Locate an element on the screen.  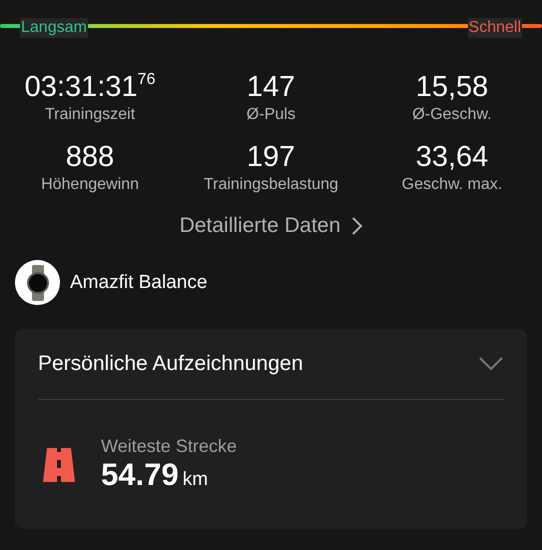
slow-label: Langsam is located at coordinates (54, 28).